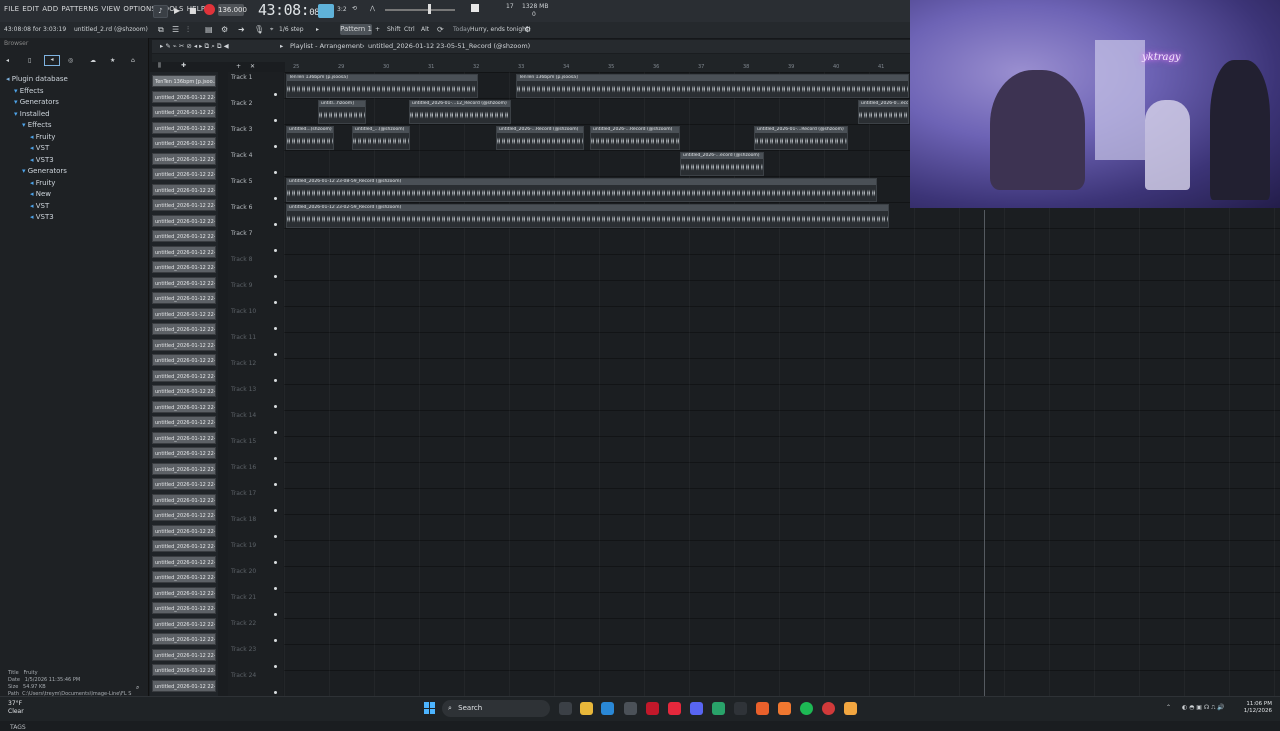 This screenshot has width=1280, height=731. I want to click on audio-clip: untitled_...(@shzoom), so click(381, 138).